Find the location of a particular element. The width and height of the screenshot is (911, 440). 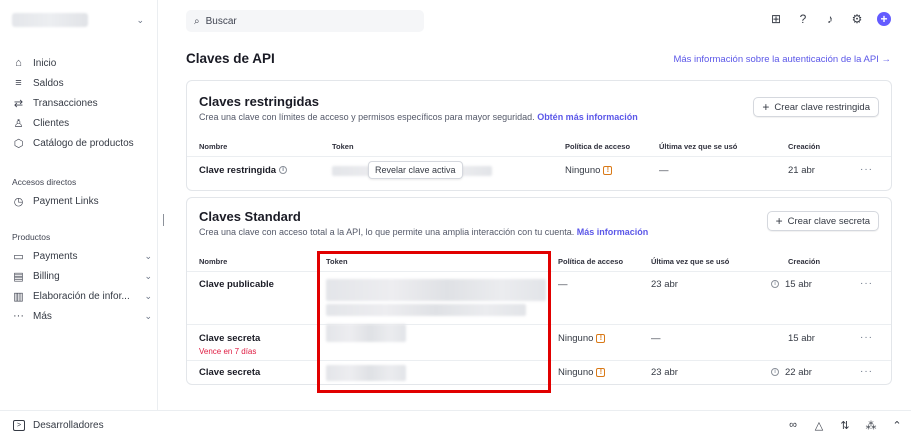

nav-label: Transacciones is located at coordinates (65, 103).